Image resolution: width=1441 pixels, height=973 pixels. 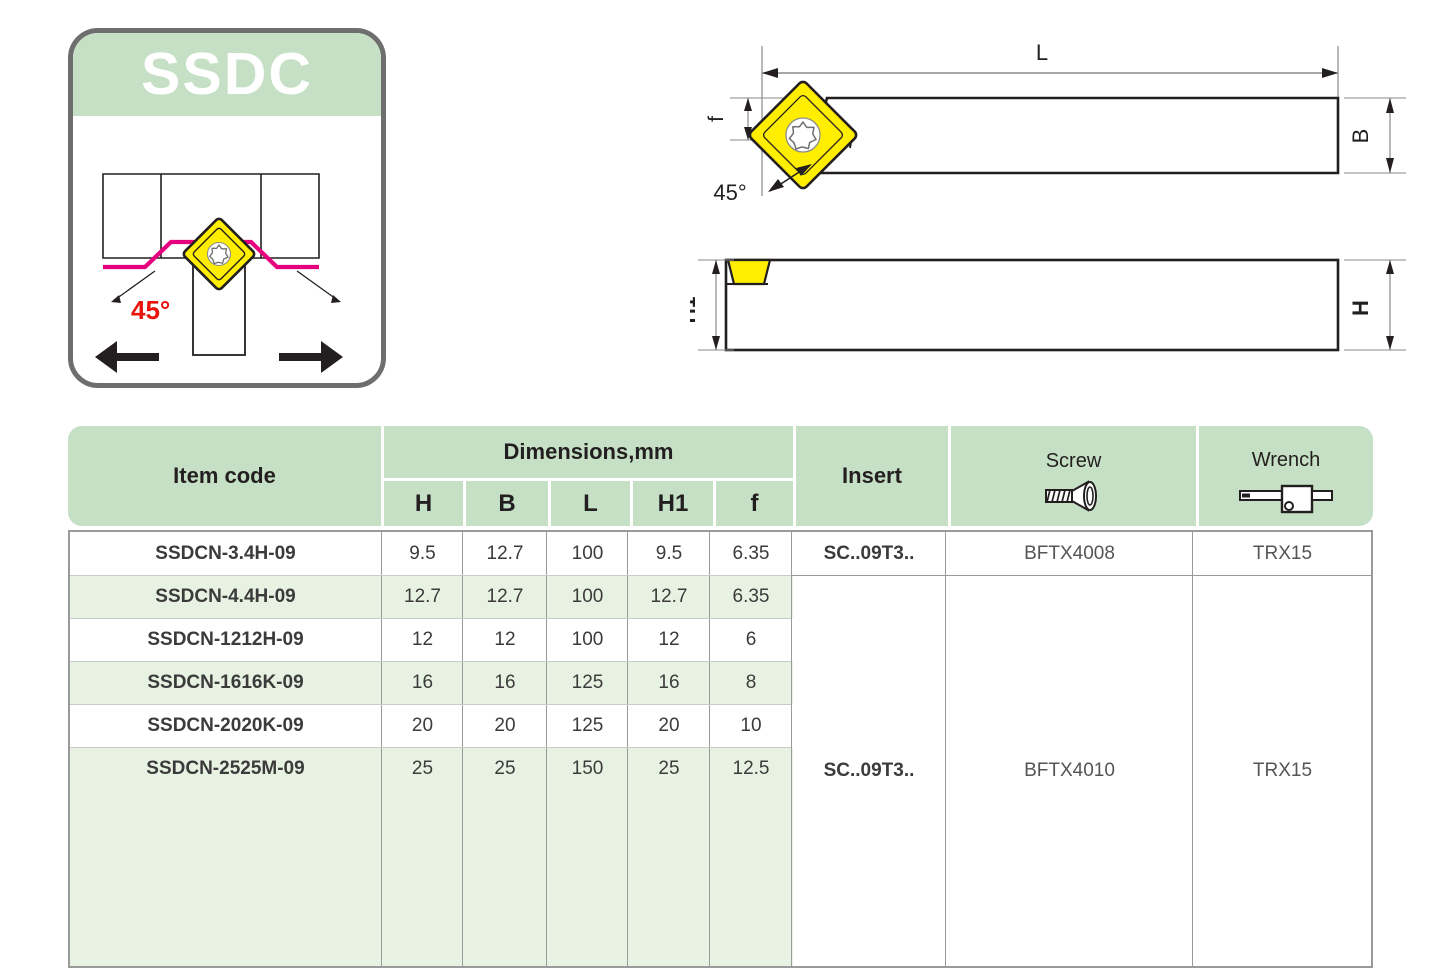 I want to click on cell-item-code: SSDCN-2020K-09, so click(x=225, y=725).